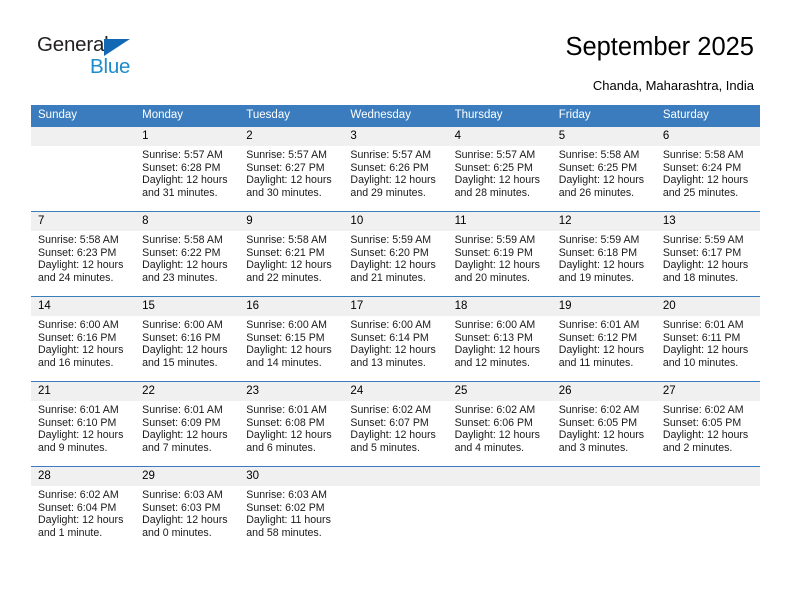 This screenshot has width=792, height=612. Describe the element at coordinates (181, 422) in the screenshot. I see `sunset-text: Sunset: 6:09 PM` at that location.